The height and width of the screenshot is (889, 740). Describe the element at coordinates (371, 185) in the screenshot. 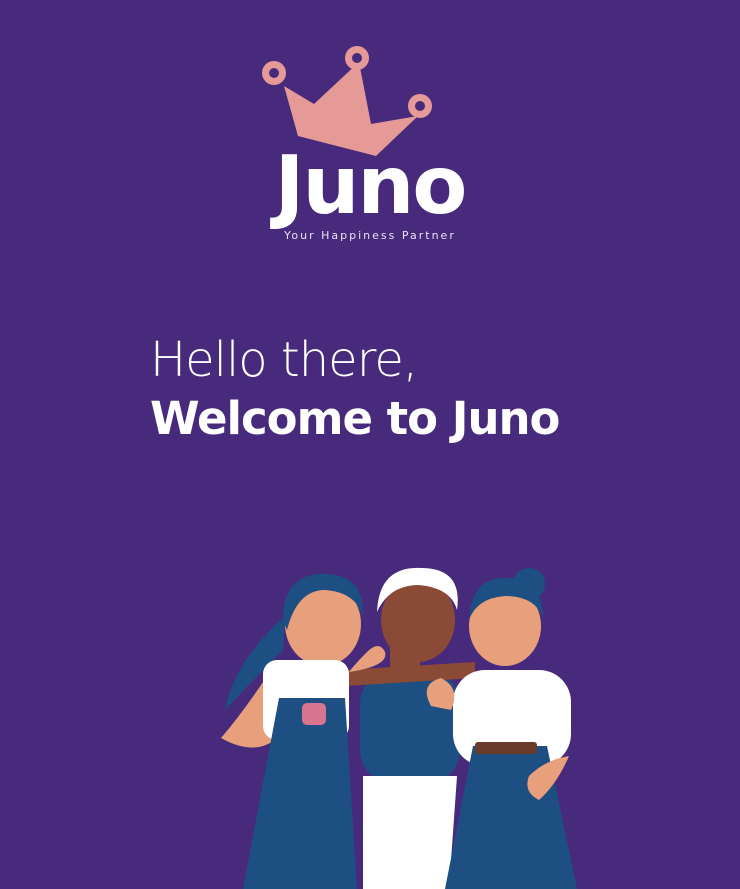

I see `brand-name: Juno` at that location.